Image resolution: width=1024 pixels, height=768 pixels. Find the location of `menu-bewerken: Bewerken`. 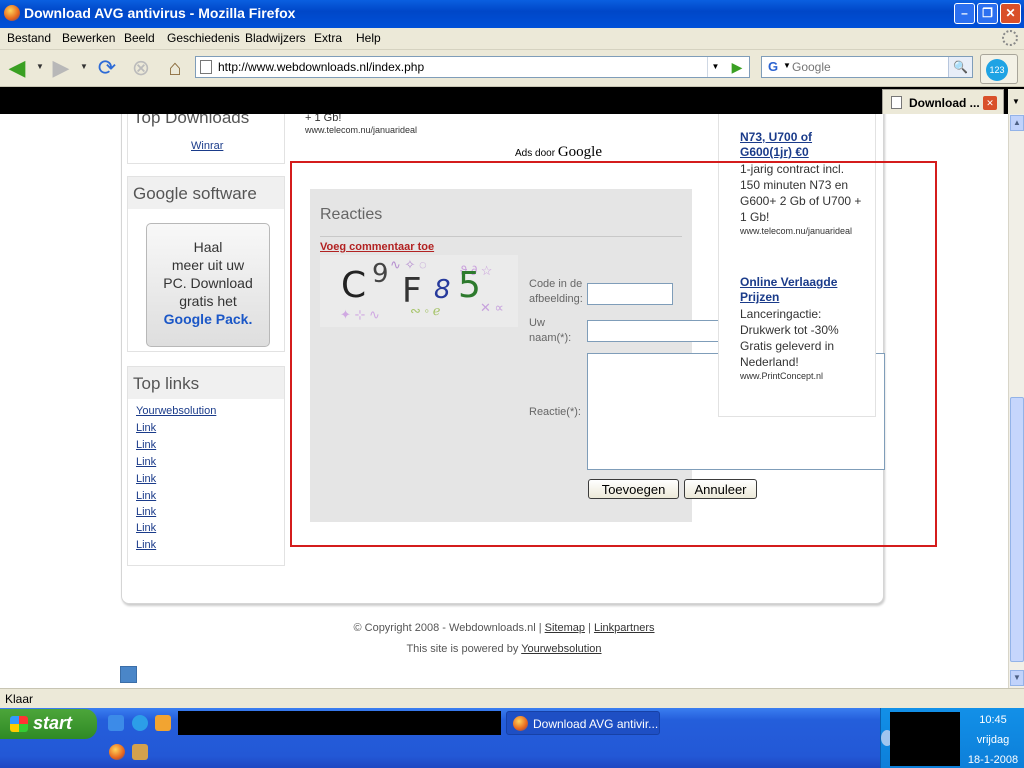

menu-bewerken: Bewerken is located at coordinates (88, 38).